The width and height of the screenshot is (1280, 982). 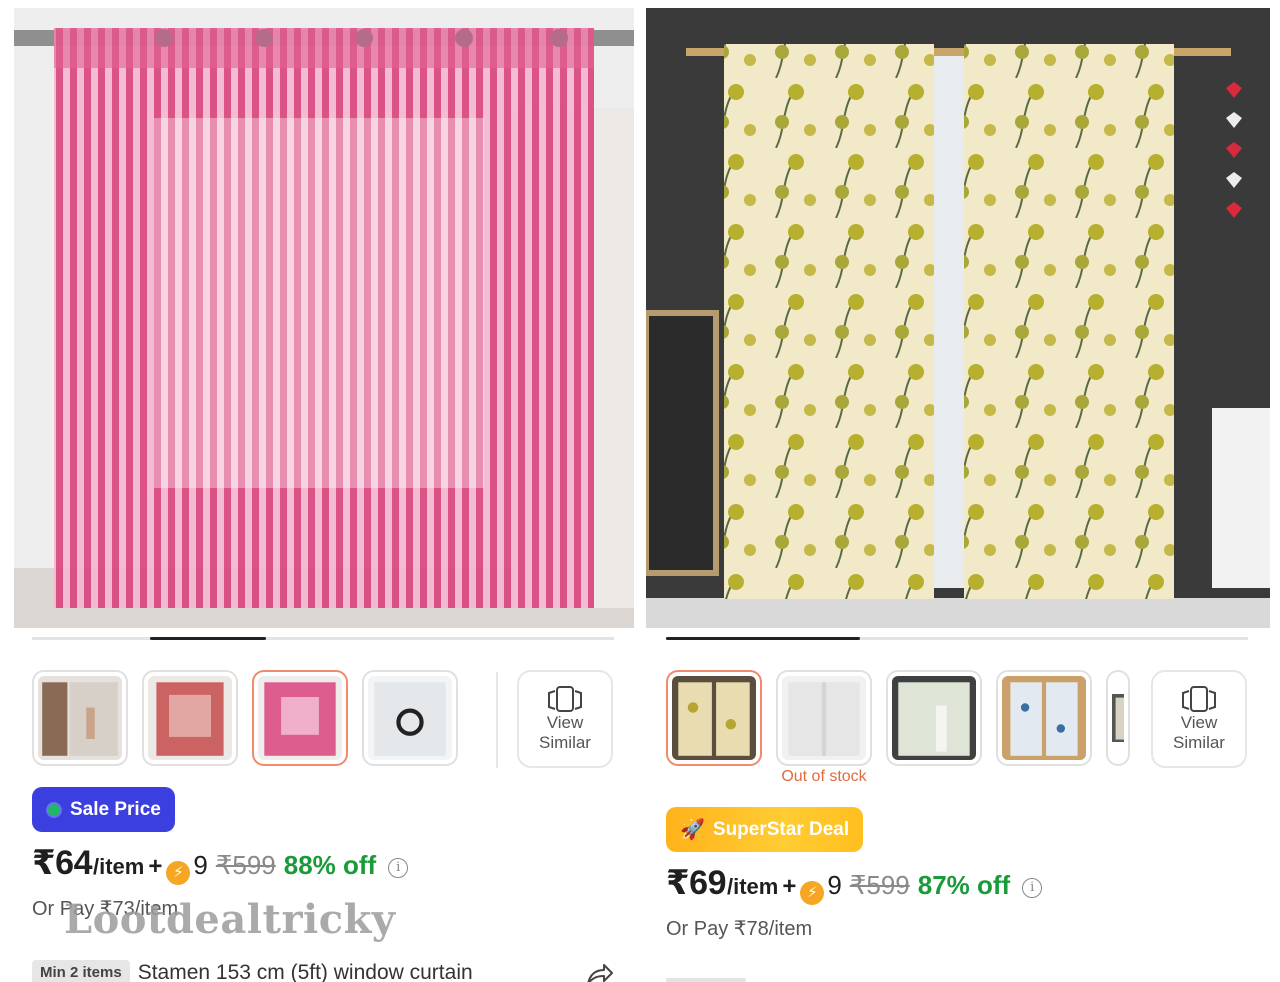 What do you see at coordinates (62, 863) in the screenshot?
I see `price-value: ₹64` at bounding box center [62, 863].